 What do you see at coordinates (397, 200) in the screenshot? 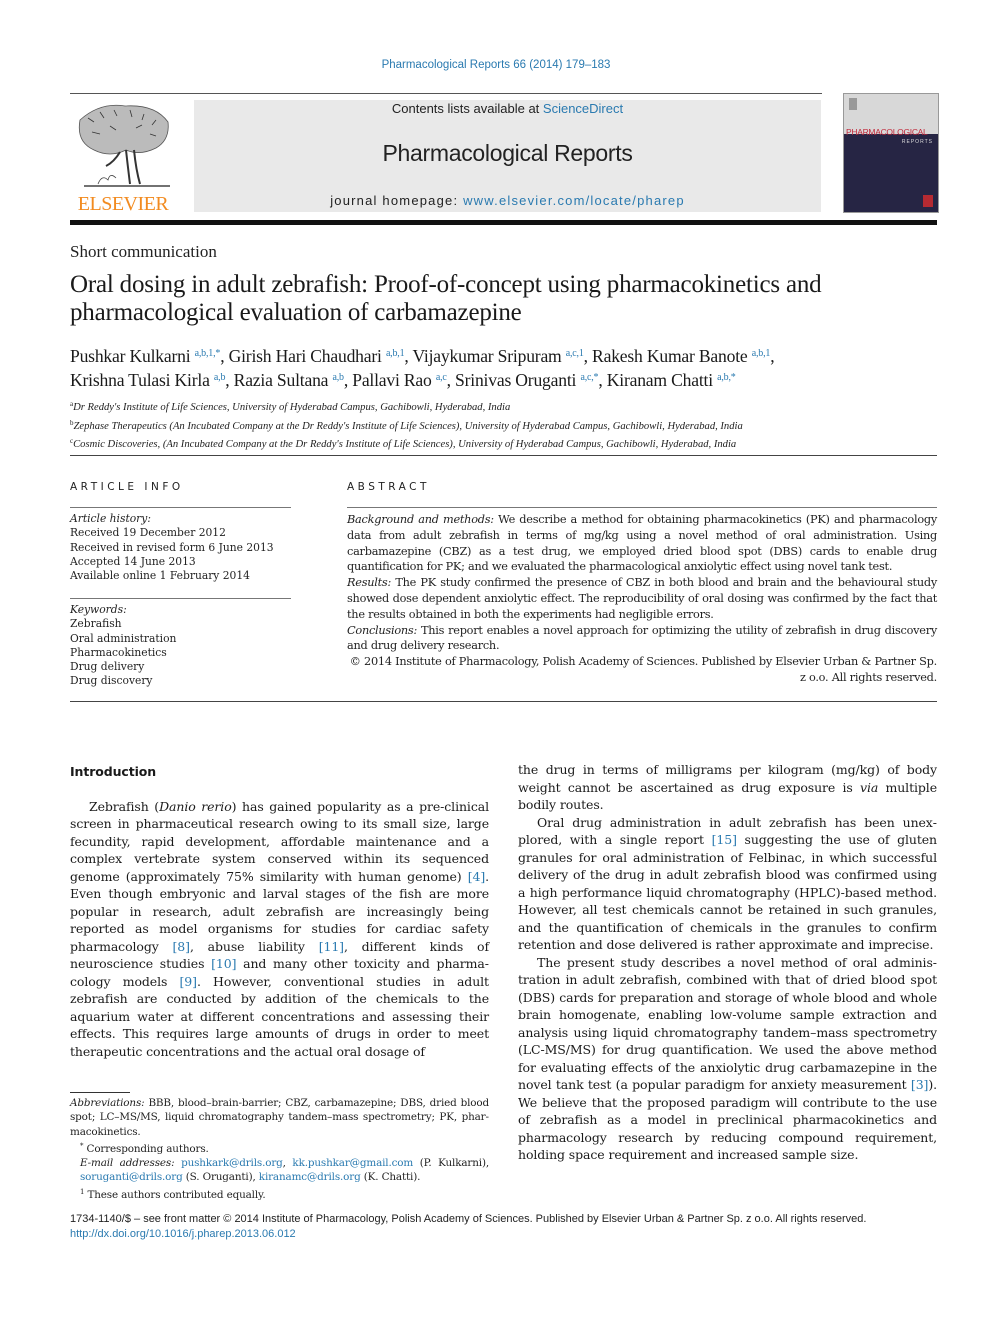
I see `homepage-prefix: journal homepage:` at bounding box center [397, 200].